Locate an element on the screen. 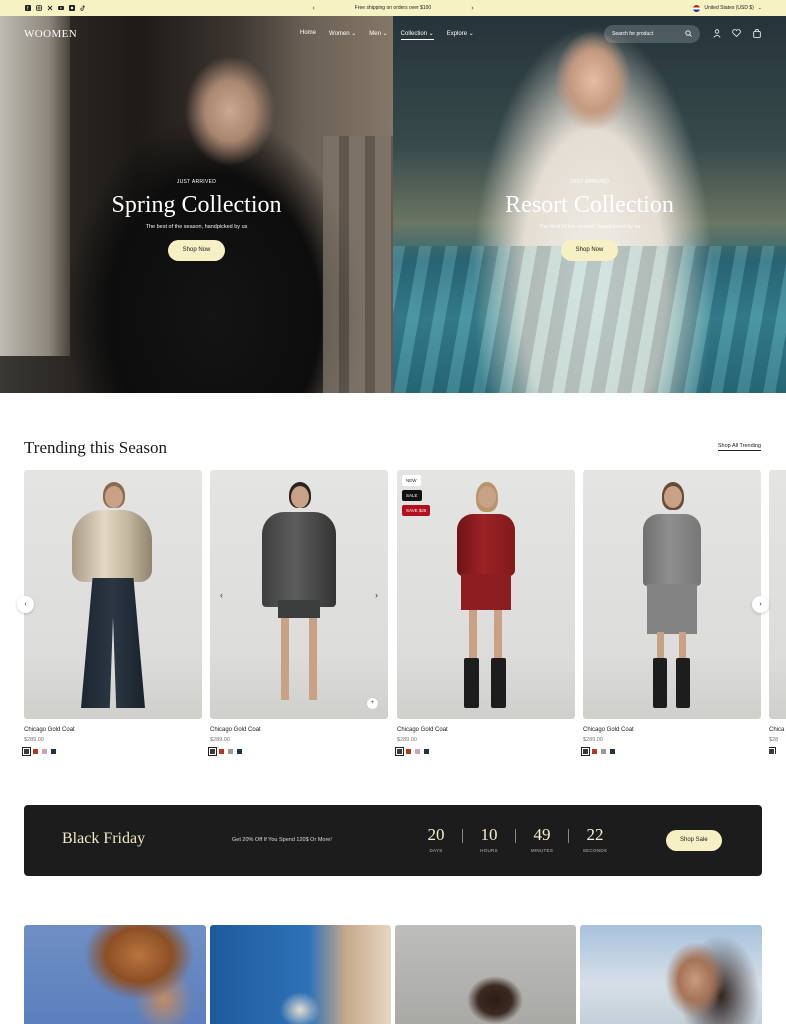 The width and height of the screenshot is (786, 1024). search-input: Search for product is located at coordinates (652, 34).